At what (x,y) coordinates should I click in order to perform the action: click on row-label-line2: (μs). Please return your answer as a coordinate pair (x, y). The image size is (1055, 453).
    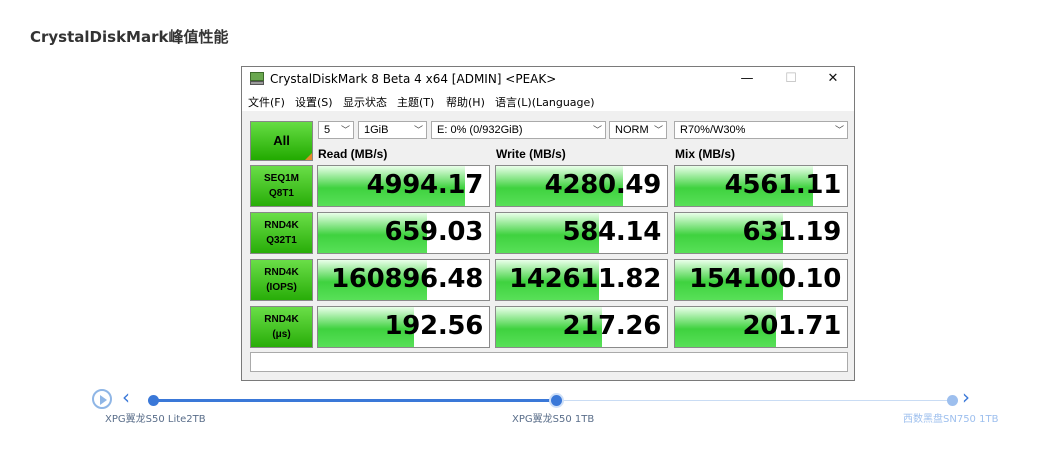
    Looking at the image, I should click on (281, 334).